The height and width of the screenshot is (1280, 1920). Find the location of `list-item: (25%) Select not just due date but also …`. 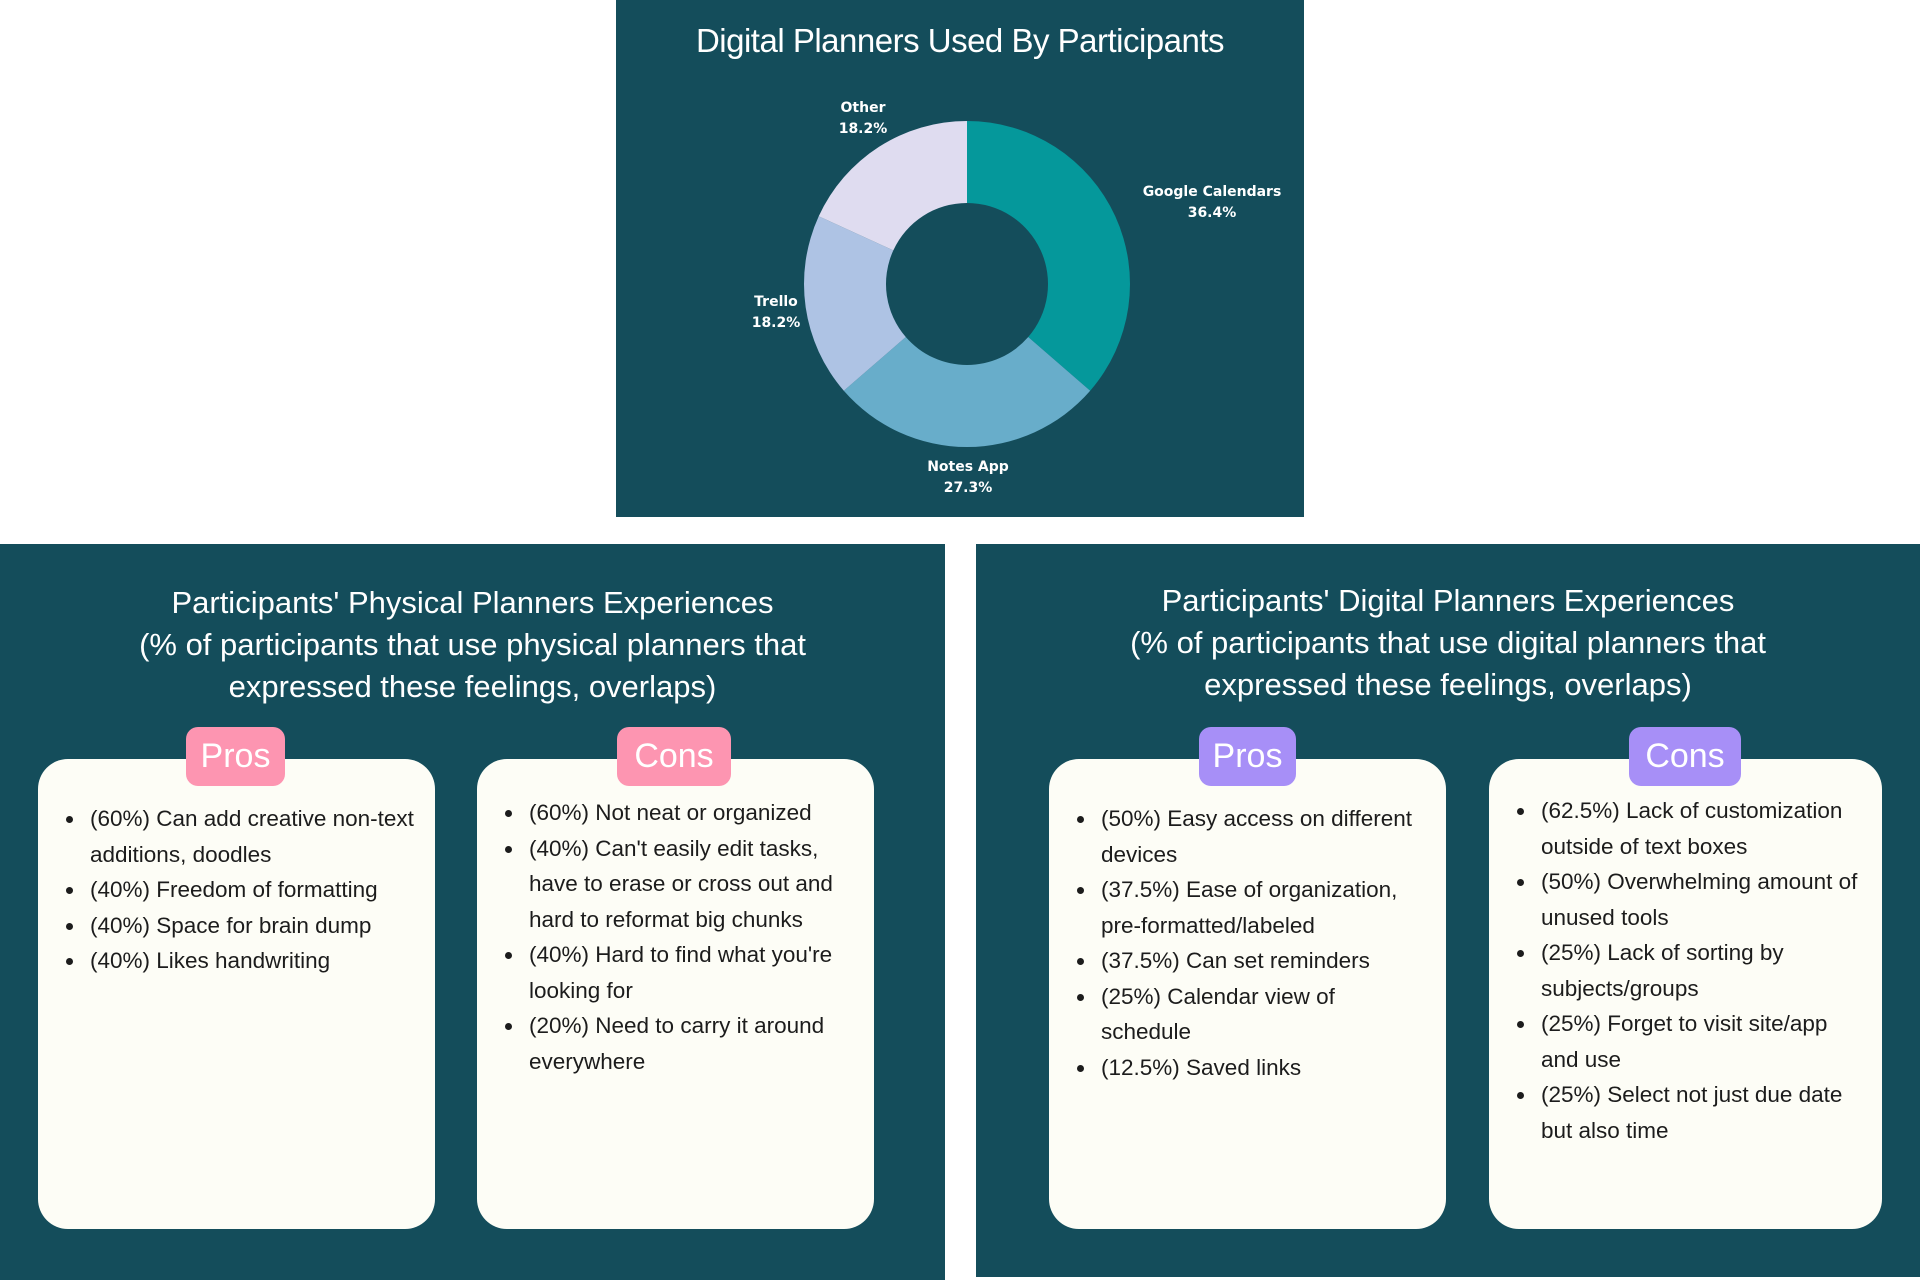

list-item: (25%) Select not just due date but also … is located at coordinates (1699, 1112).